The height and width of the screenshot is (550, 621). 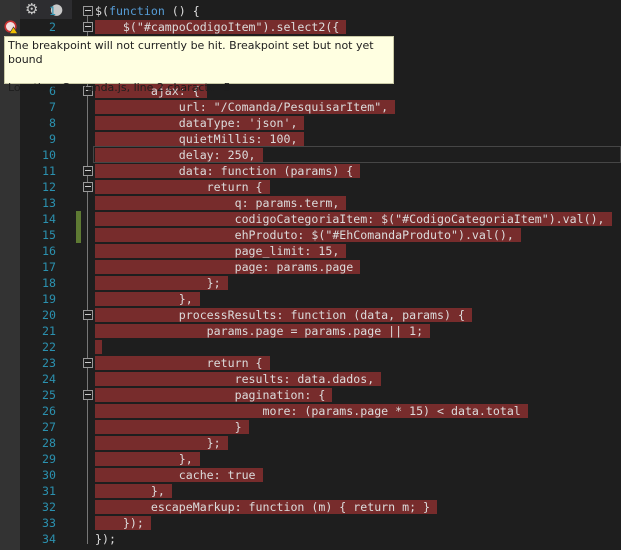 I want to click on line-number: 1, so click(x=52, y=11).